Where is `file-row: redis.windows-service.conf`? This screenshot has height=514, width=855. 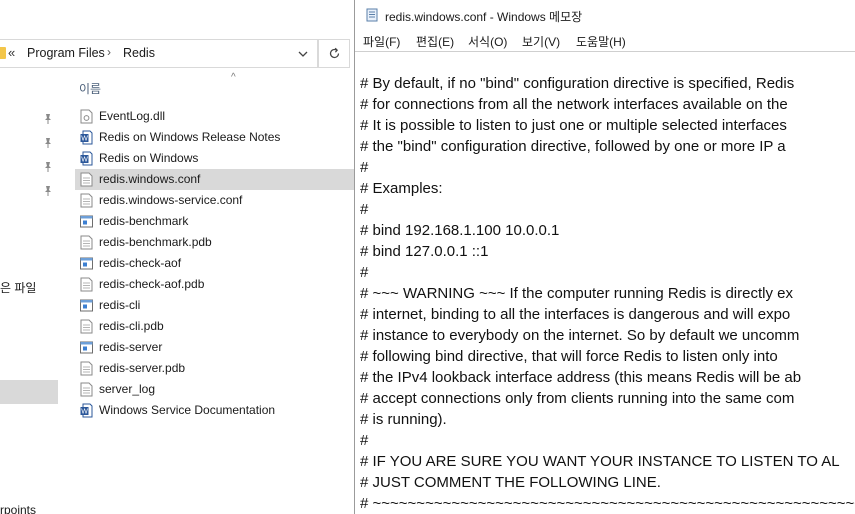
file-row: redis.windows-service.conf is located at coordinates (217, 200).